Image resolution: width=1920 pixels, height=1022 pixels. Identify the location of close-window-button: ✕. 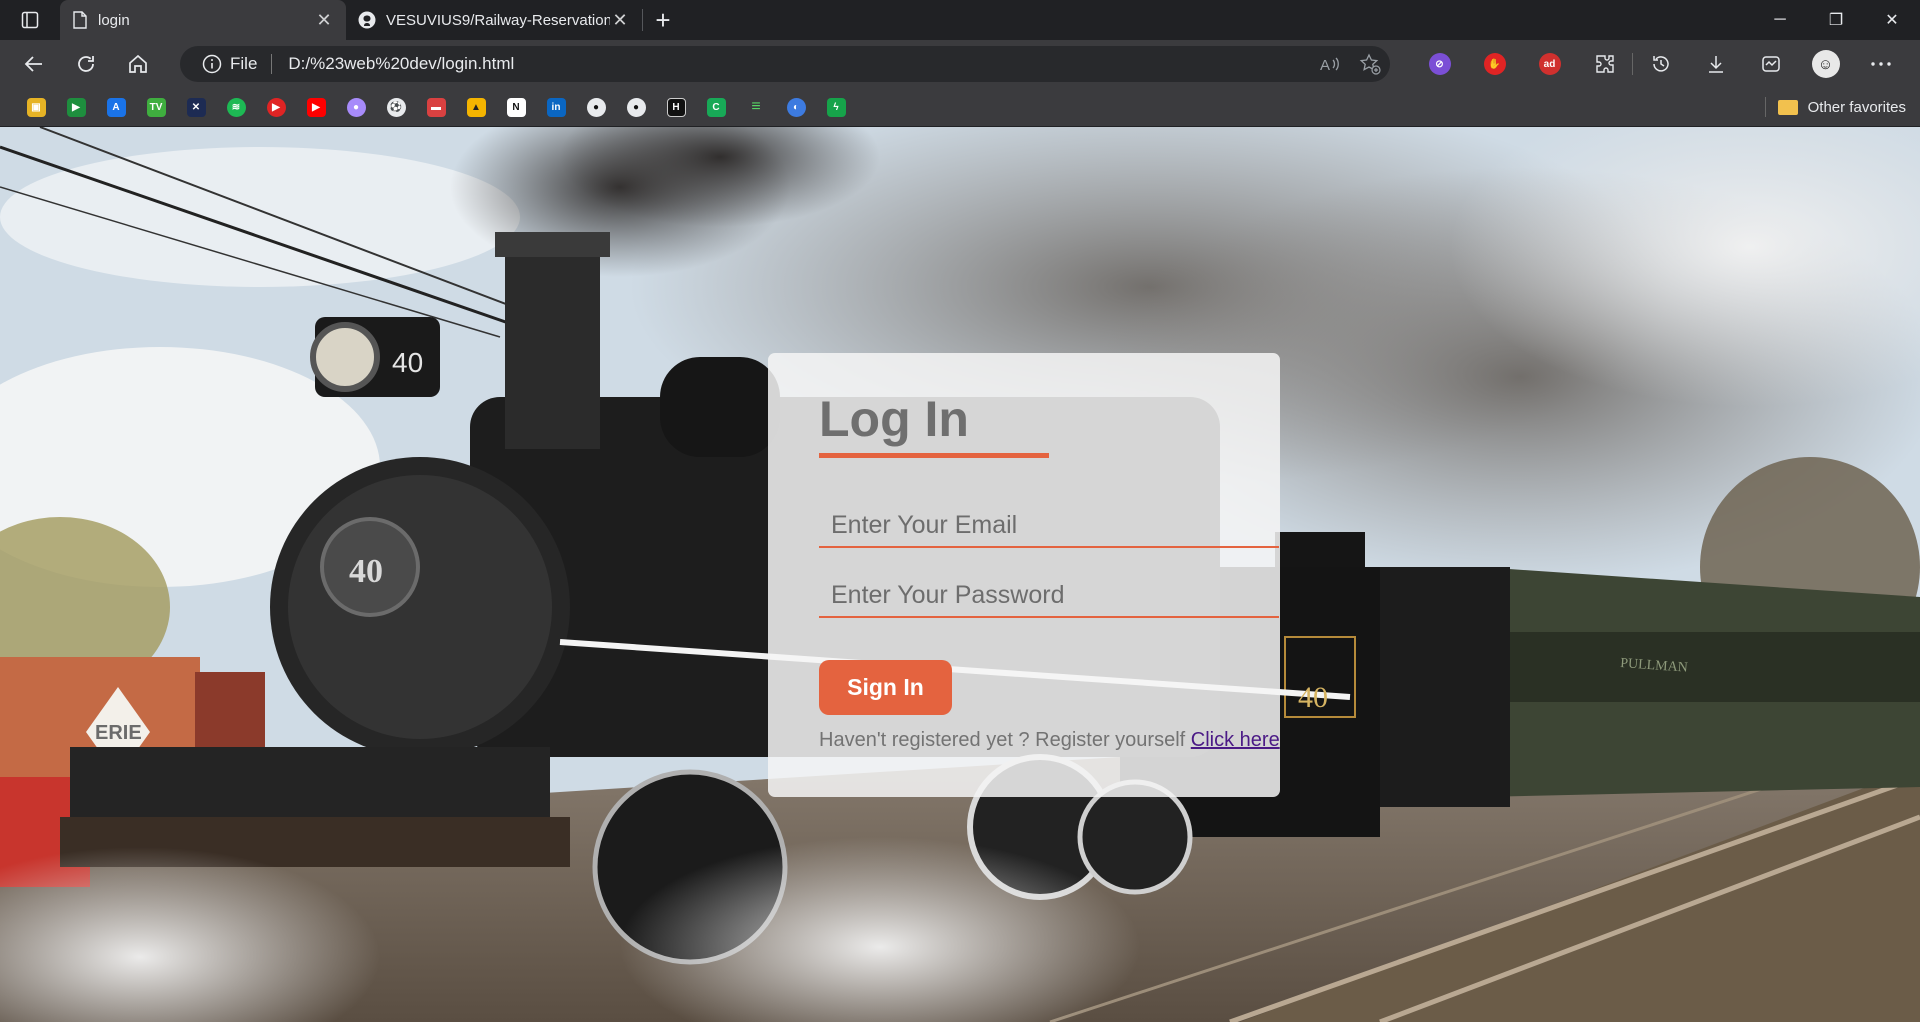
(1892, 20).